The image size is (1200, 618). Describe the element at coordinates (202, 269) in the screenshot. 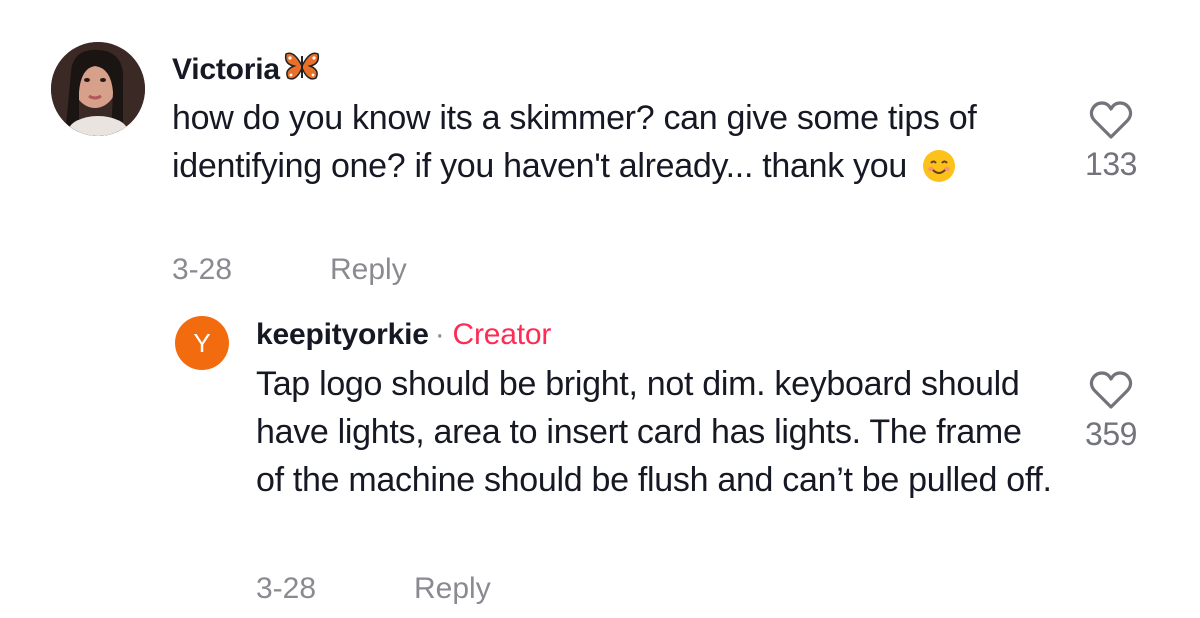

I see `comment-date: 3-28` at that location.